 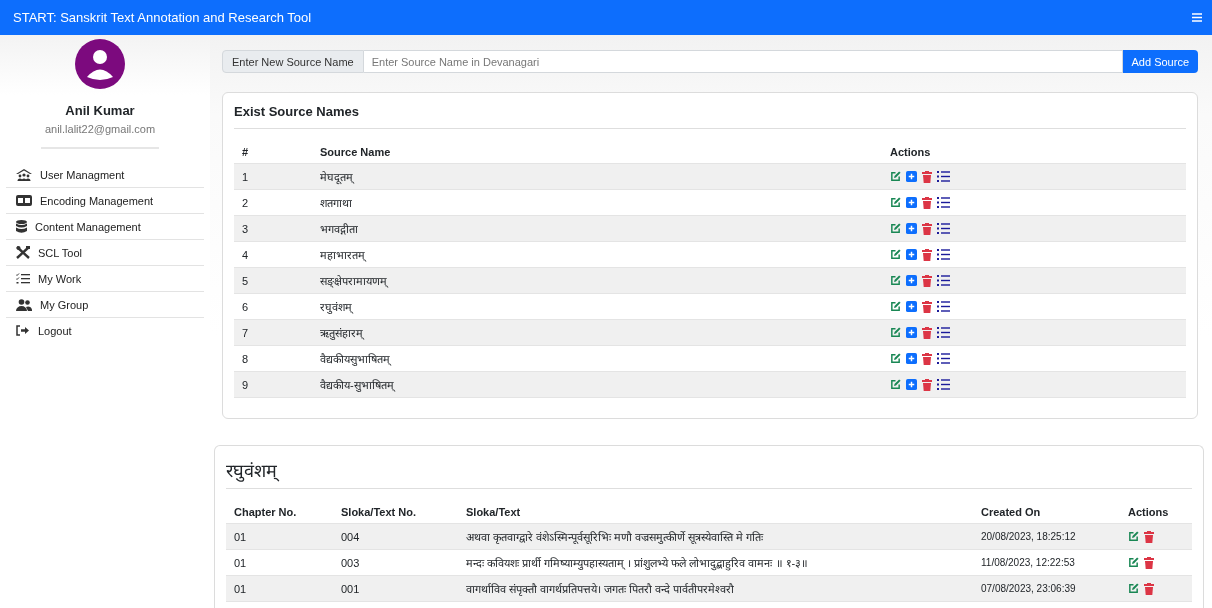 I want to click on sidebar-item: User Managment, so click(x=105, y=175).